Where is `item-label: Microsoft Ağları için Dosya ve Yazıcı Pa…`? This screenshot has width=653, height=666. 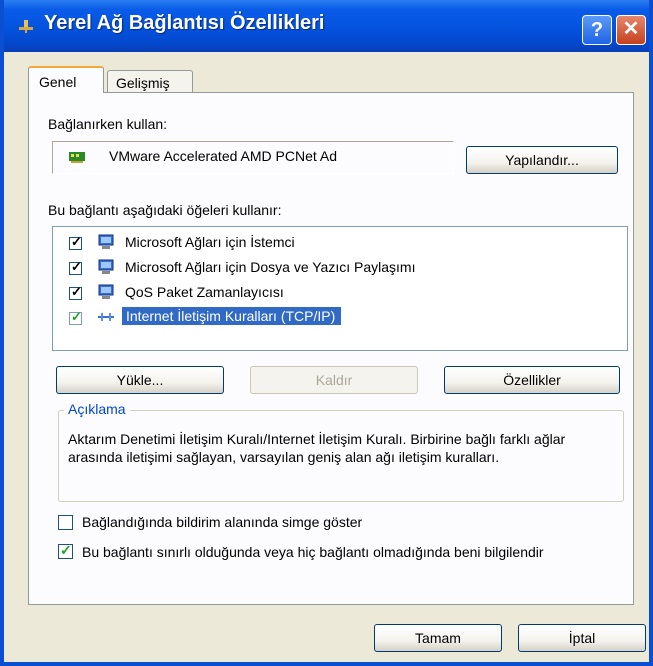
item-label: Microsoft Ağları için Dosya ve Yazıcı Pa… is located at coordinates (270, 267).